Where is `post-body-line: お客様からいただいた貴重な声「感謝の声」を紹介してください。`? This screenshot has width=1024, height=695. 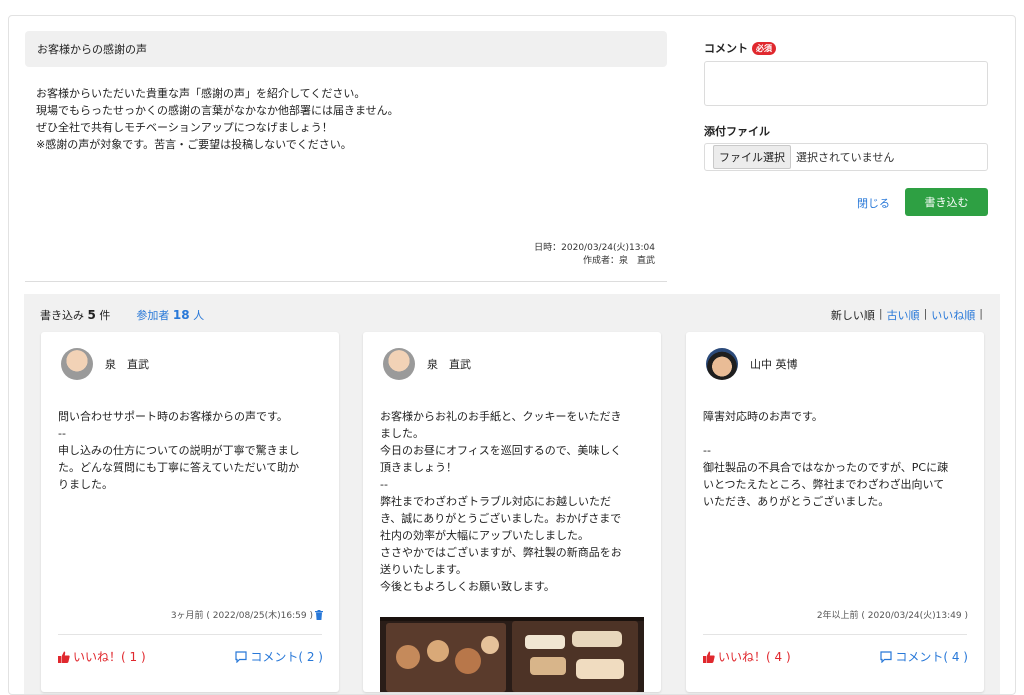
post-body-line: お客様からいただいた貴重な声「感謝の声」を紹介してください。 is located at coordinates (201, 93).